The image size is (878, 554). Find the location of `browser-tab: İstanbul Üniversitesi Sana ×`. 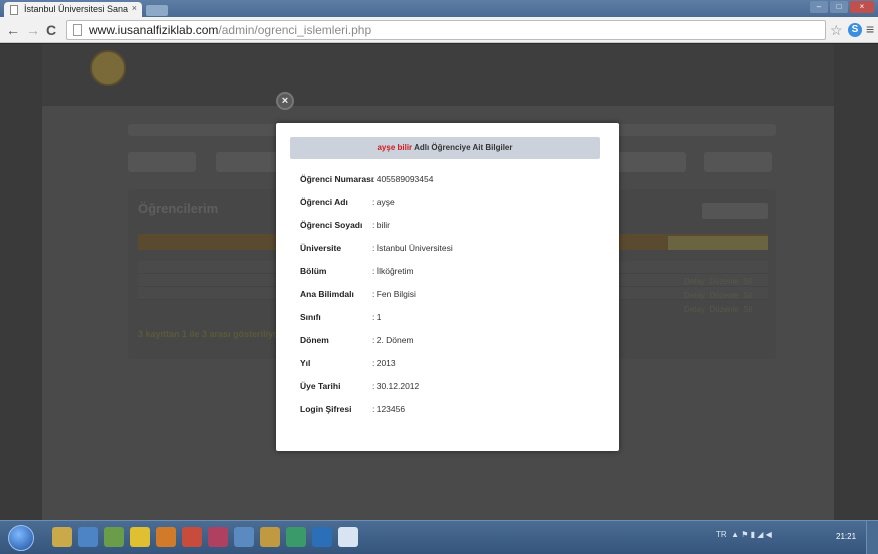

browser-tab: İstanbul Üniversitesi Sana × is located at coordinates (73, 9).